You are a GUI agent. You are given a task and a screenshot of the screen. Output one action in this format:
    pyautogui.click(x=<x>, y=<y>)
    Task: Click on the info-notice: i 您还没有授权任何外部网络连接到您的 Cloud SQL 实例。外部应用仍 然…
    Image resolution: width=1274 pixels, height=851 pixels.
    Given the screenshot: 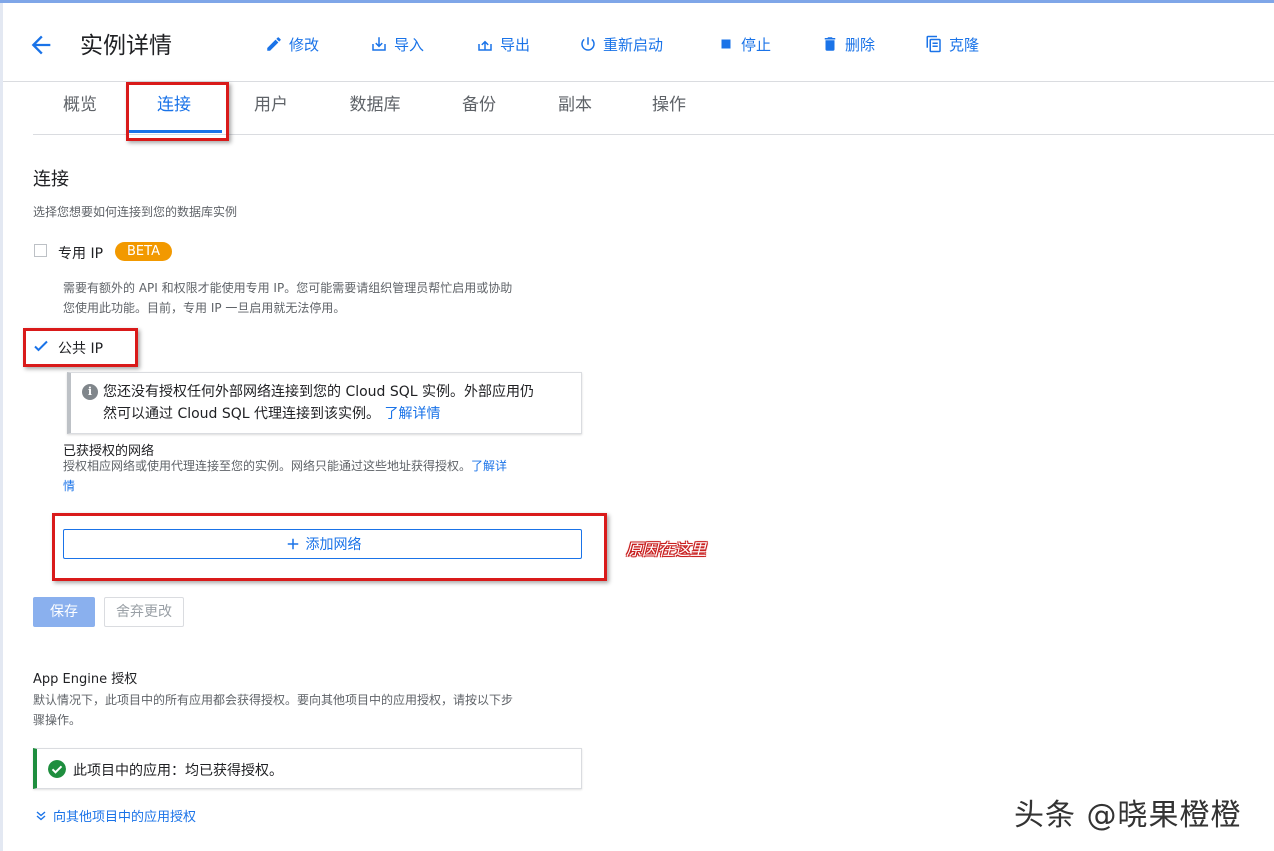 What is the action you would take?
    pyautogui.click(x=324, y=403)
    